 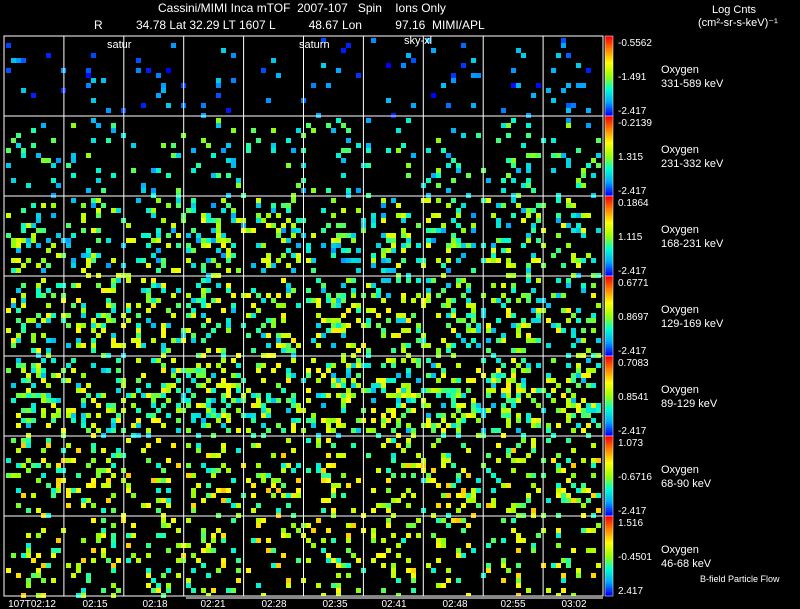 I want to click on colorbar-mid-label: 0.8541, so click(x=633, y=397).